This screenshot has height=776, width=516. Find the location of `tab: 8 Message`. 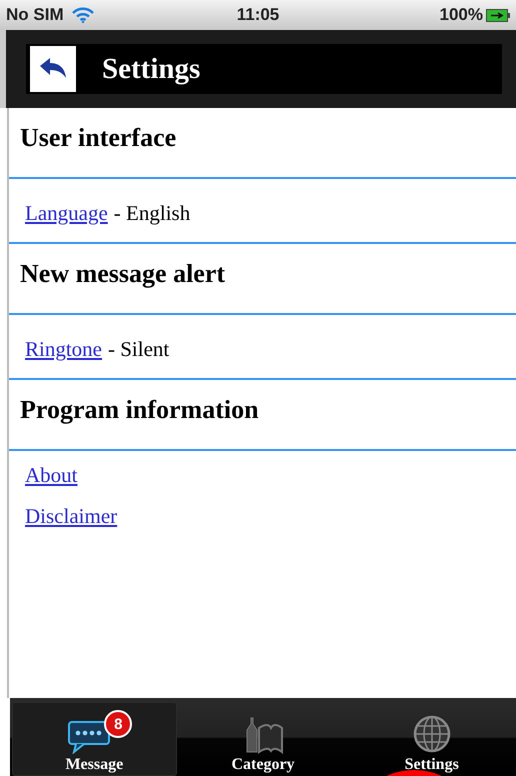

tab: 8 Message is located at coordinates (94, 739).